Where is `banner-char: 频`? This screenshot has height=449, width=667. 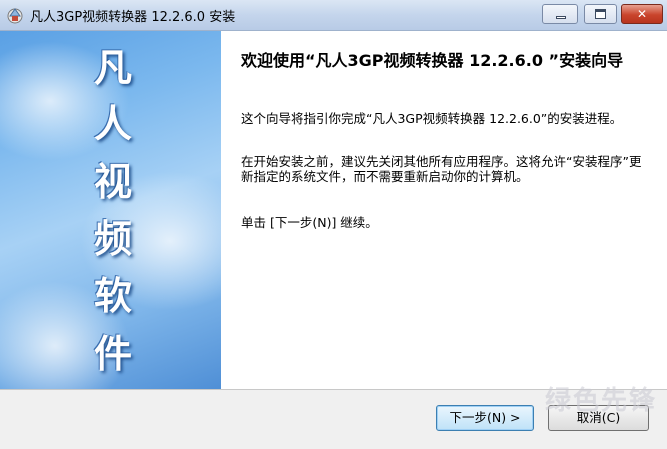 banner-char: 频 is located at coordinates (112, 238).